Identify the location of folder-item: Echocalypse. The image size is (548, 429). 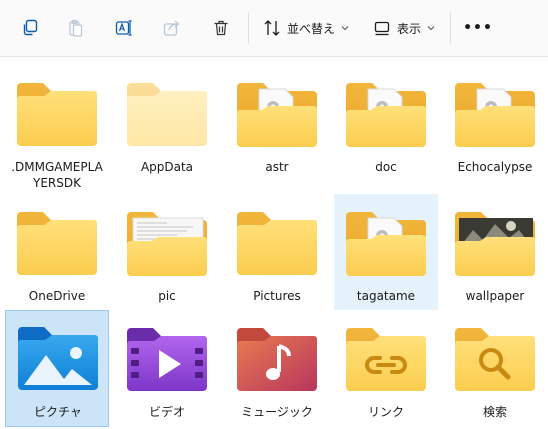
(495, 124).